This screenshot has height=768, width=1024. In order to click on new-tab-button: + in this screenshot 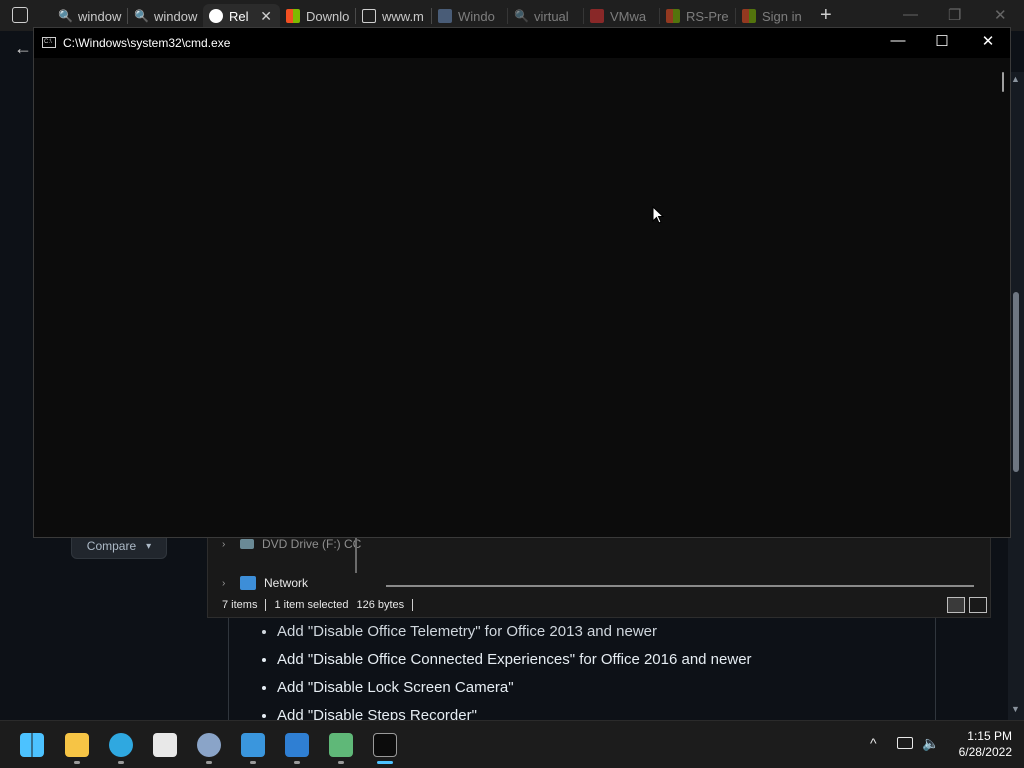, I will do `click(826, 15)`.